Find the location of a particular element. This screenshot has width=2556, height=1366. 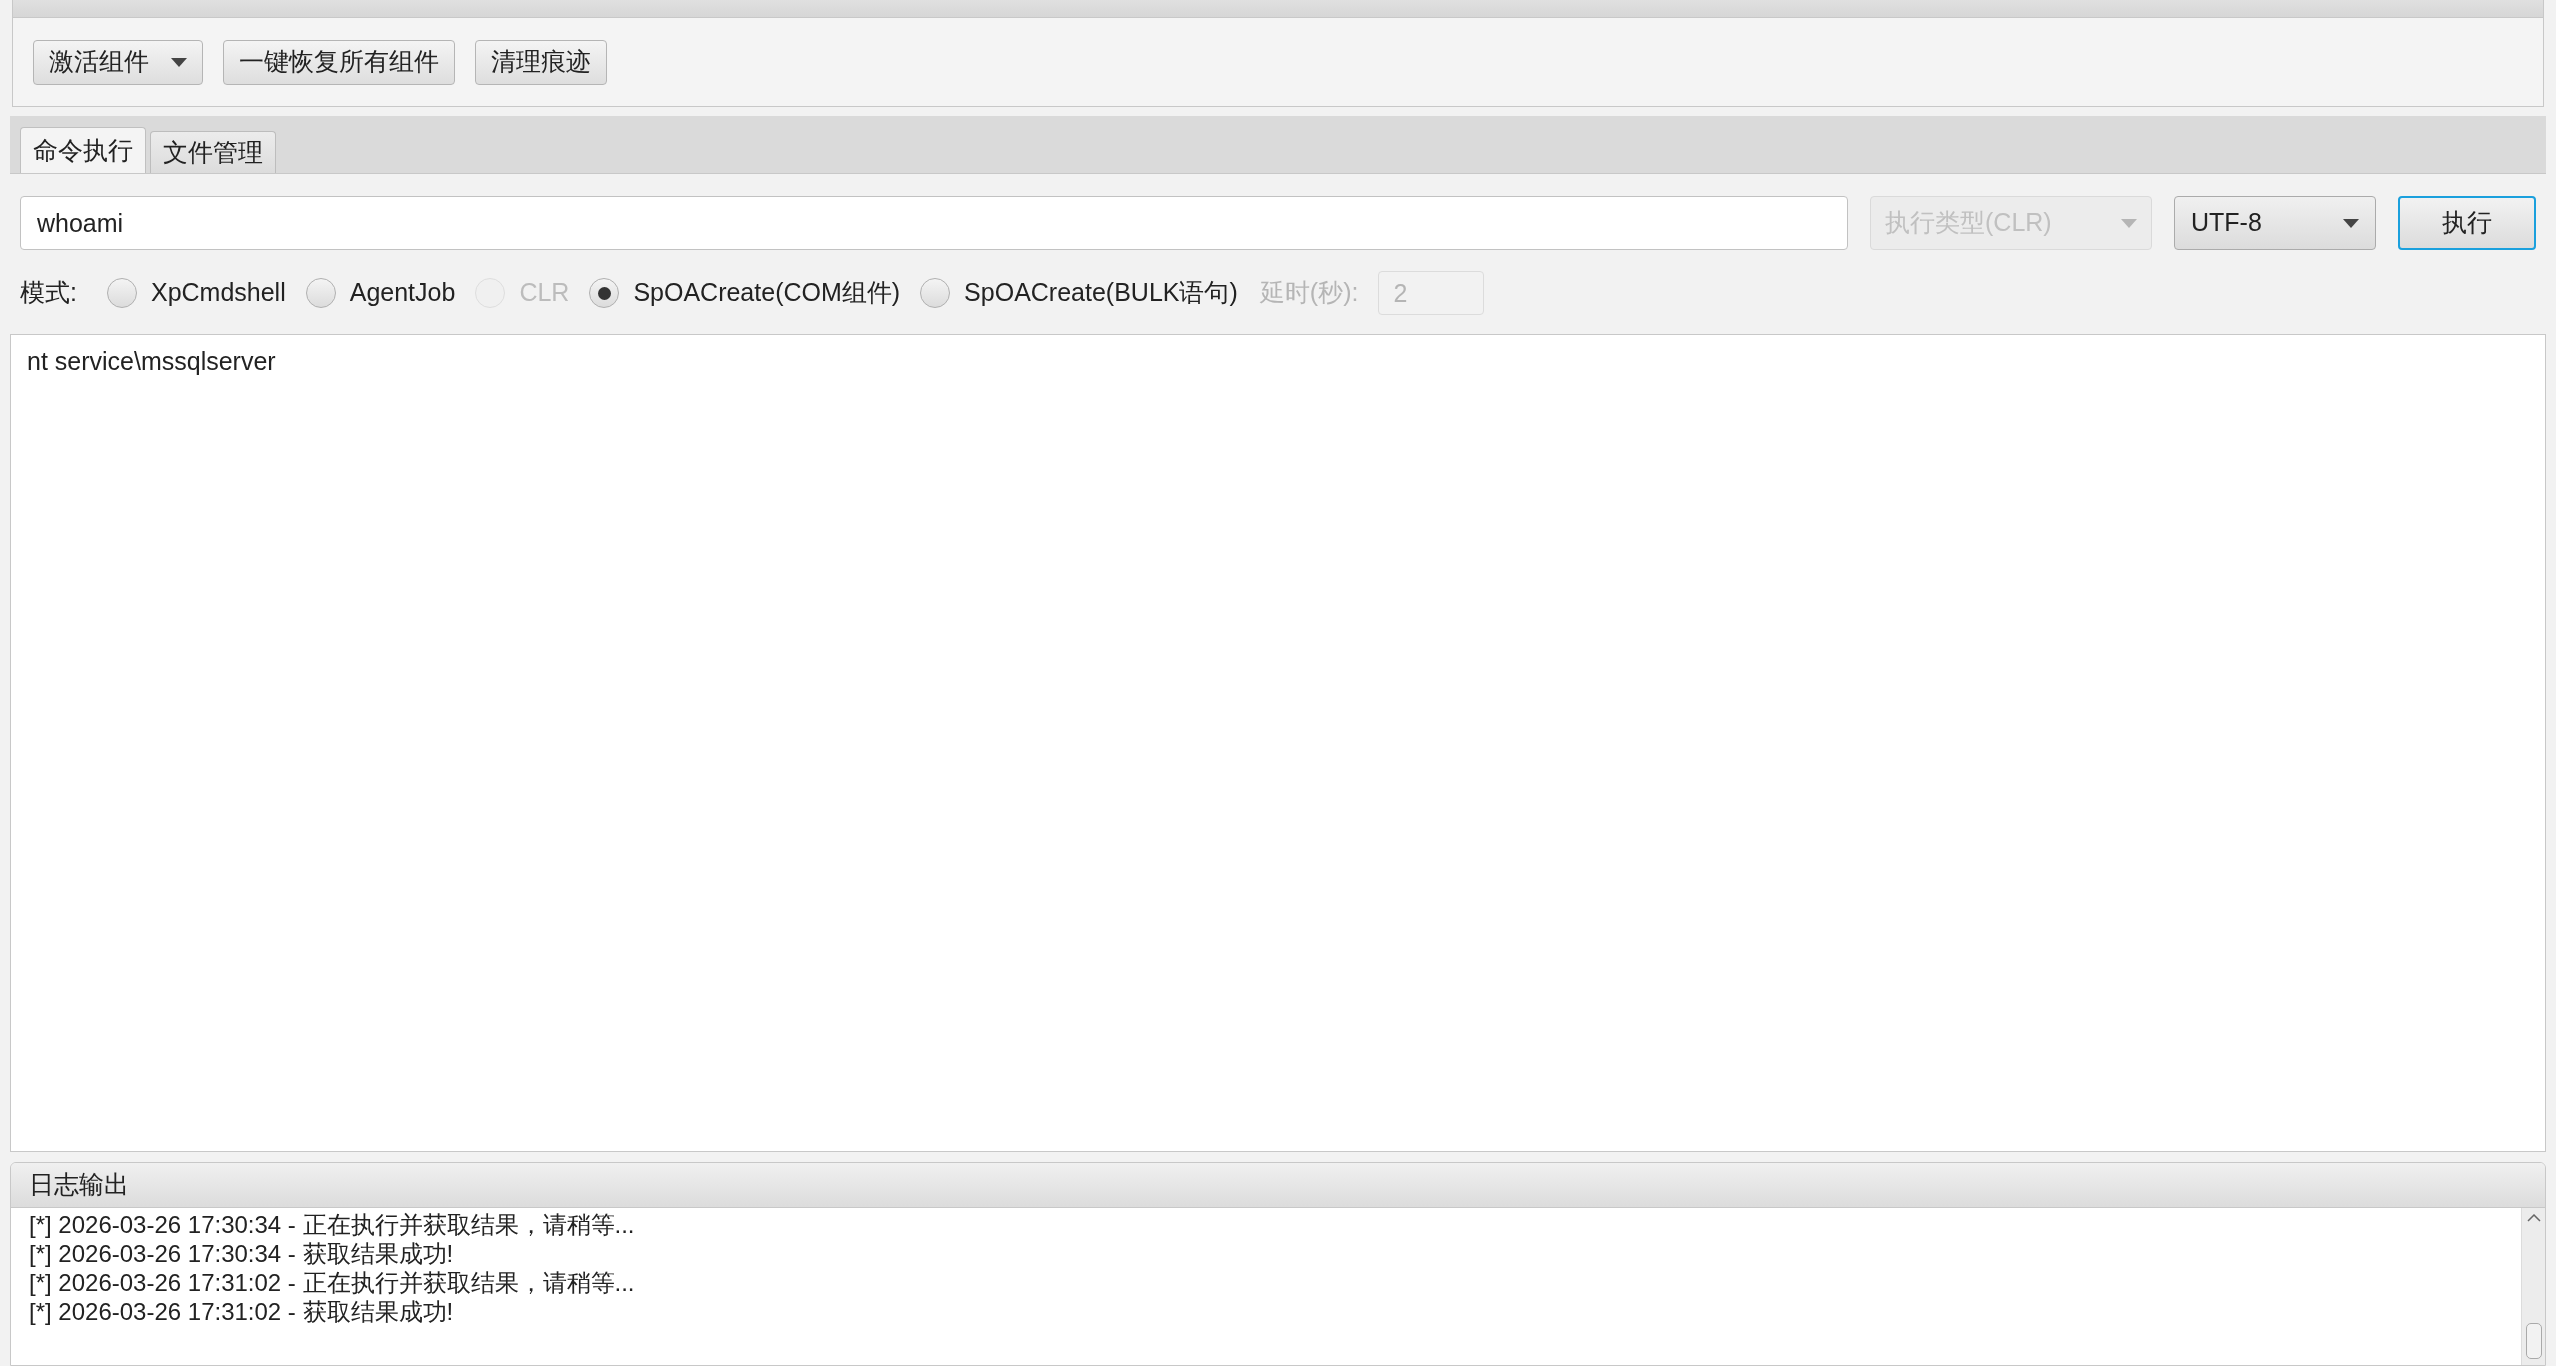

toolbar-button: 清理痕迹 is located at coordinates (541, 62).